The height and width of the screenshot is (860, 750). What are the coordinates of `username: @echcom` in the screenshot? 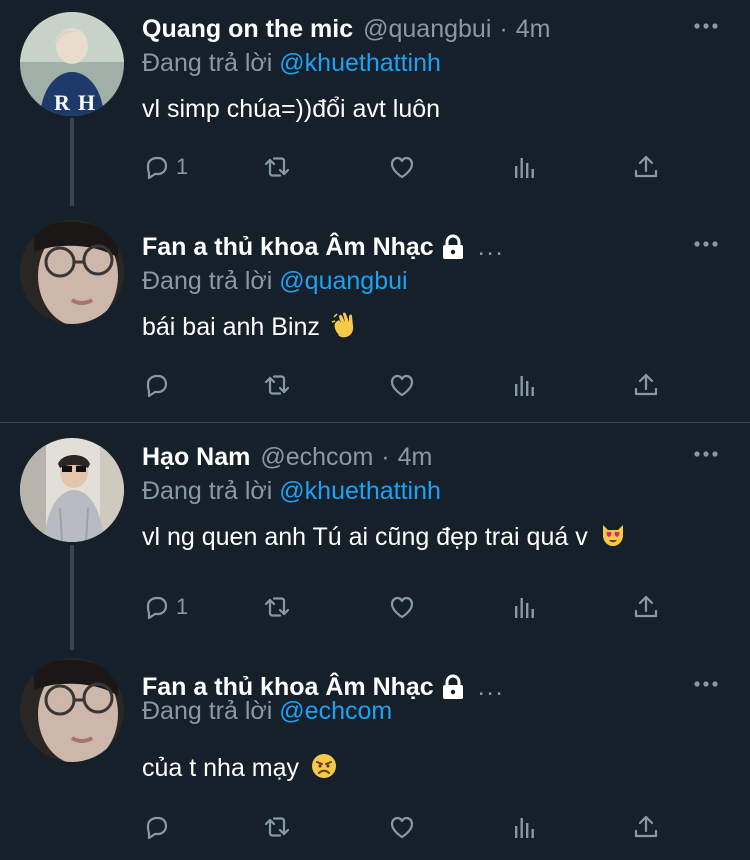 It's located at (316, 457).